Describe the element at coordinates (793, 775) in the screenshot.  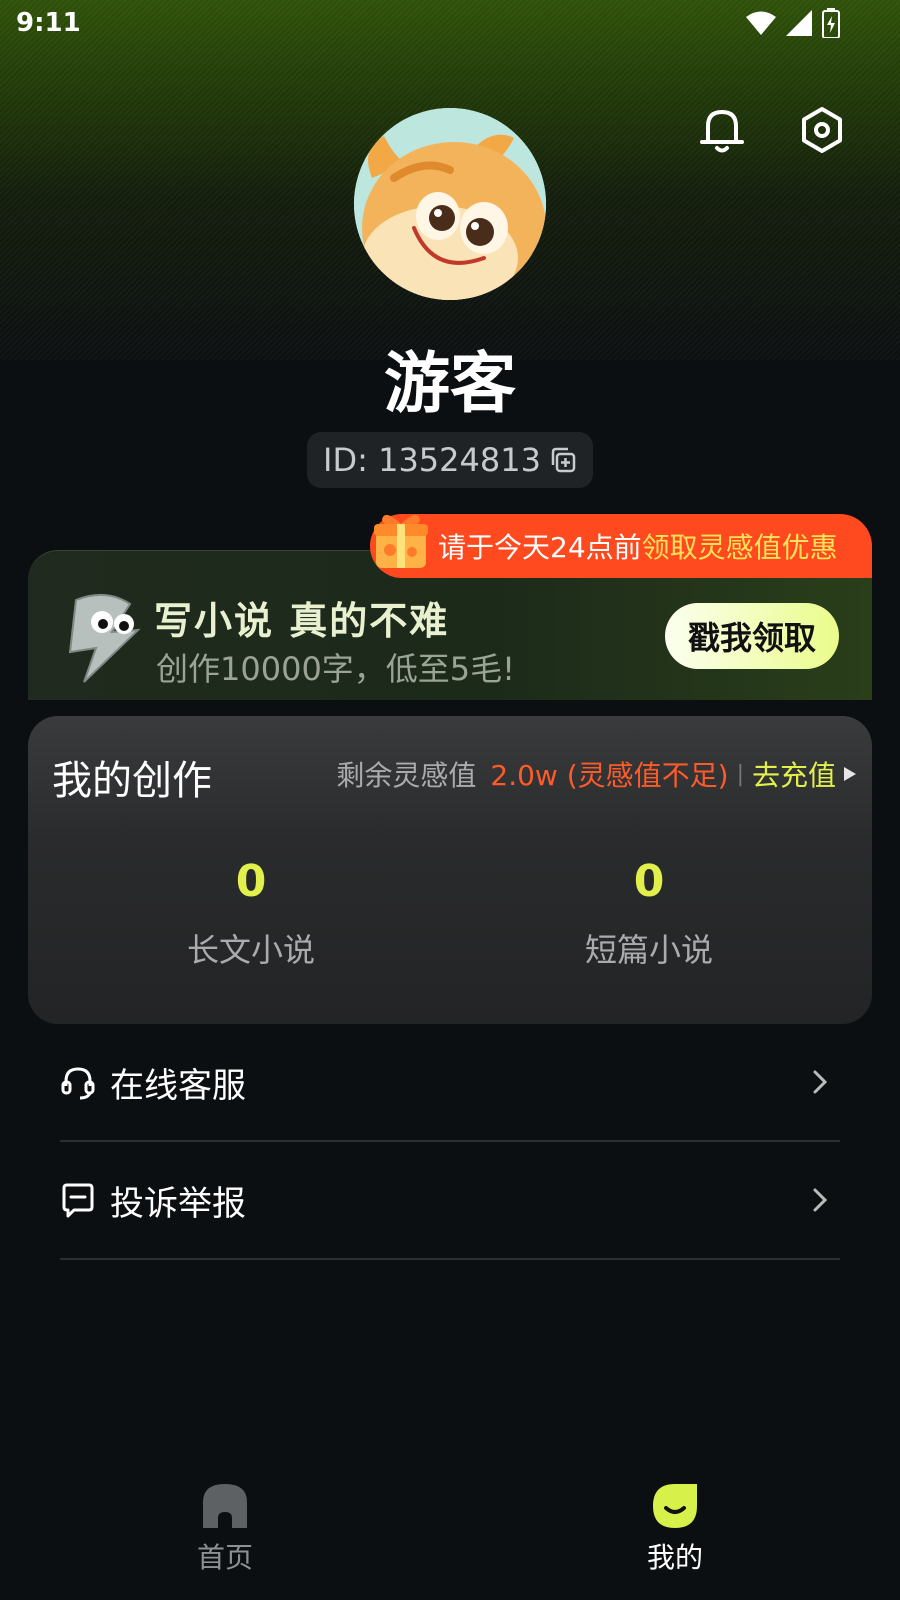
I see `recharge-label: 去充值` at that location.